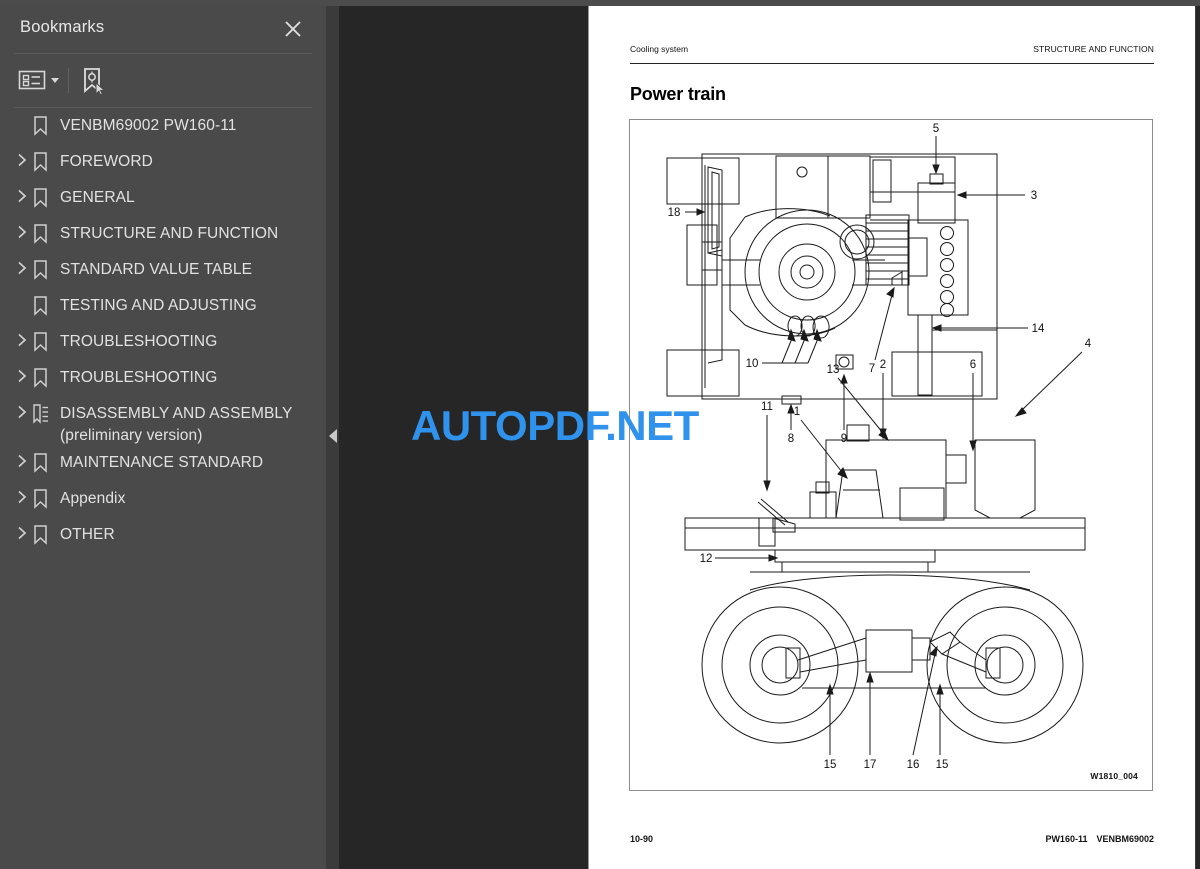 The image size is (1200, 869). What do you see at coordinates (797, 412) in the screenshot?
I see `callout-1: 1` at bounding box center [797, 412].